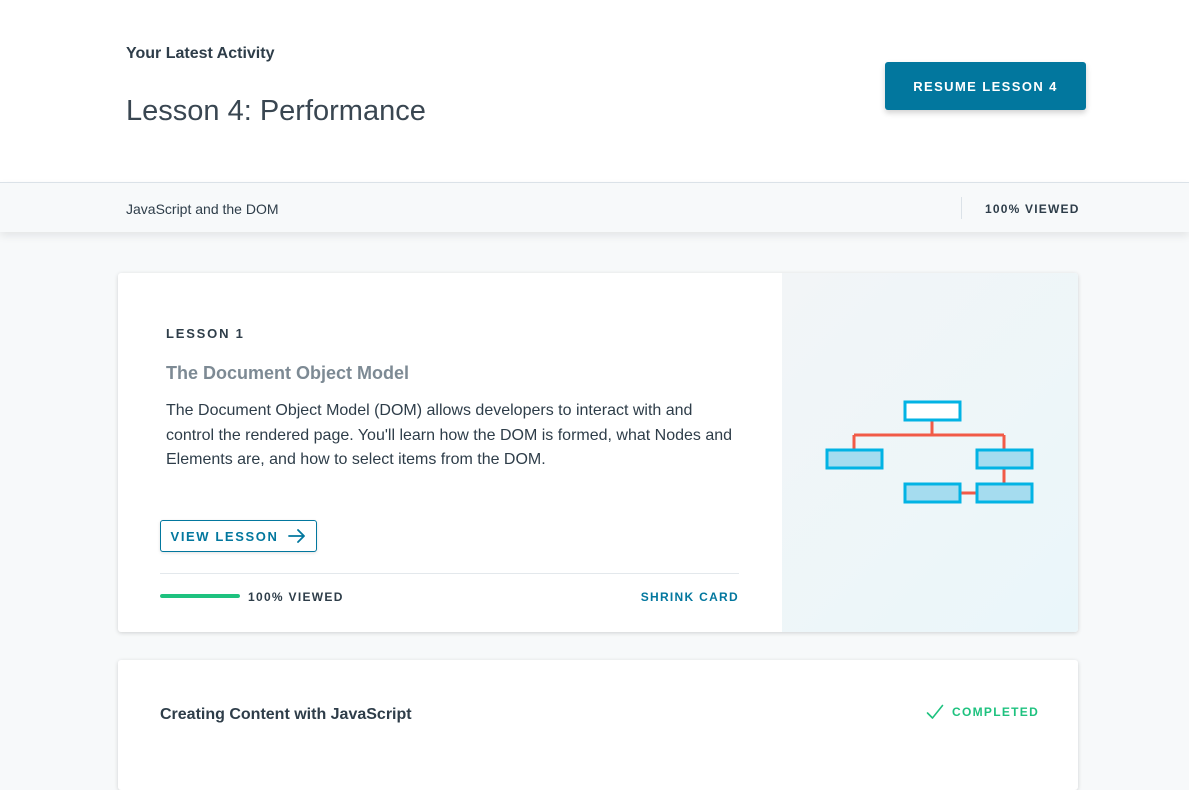 The height and width of the screenshot is (790, 1189). What do you see at coordinates (297, 536) in the screenshot?
I see `arrow-right-icon` at bounding box center [297, 536].